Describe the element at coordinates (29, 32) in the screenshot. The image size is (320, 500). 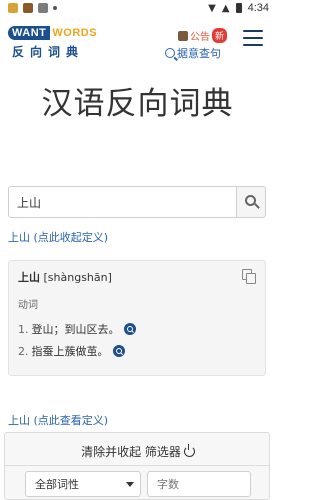
I see `logo-want: WANT` at that location.